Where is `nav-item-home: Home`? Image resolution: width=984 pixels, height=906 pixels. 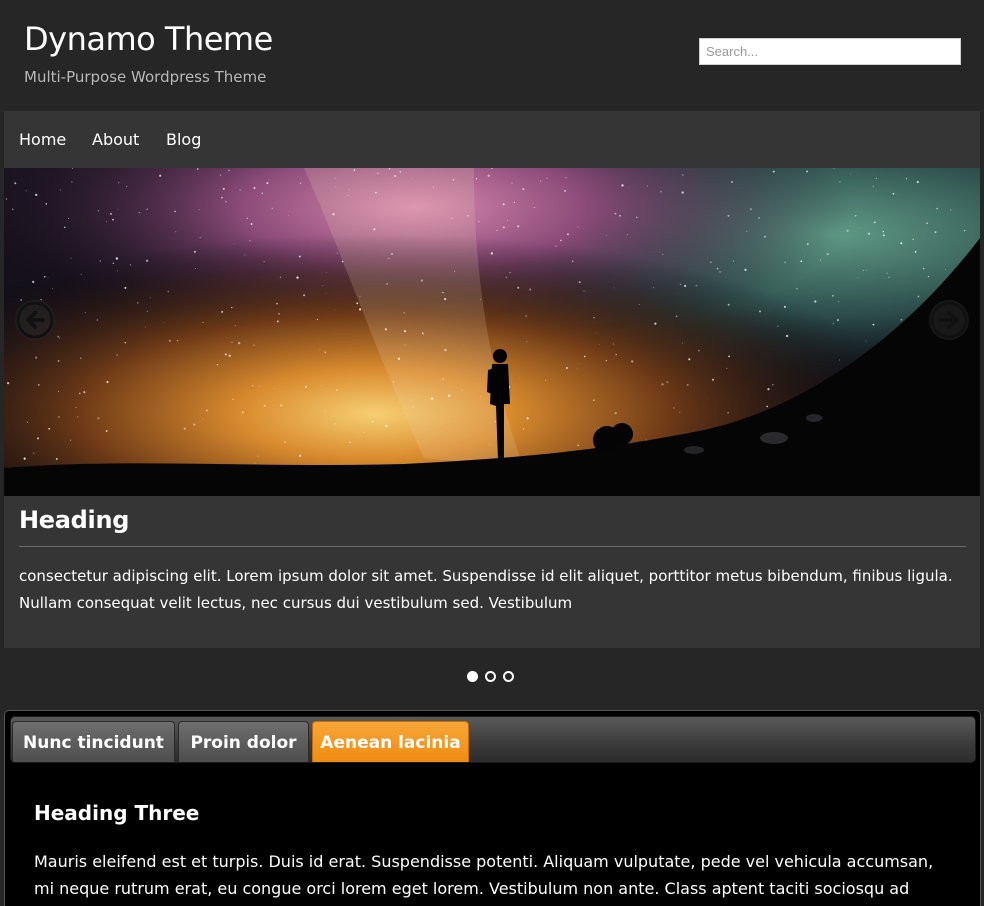 nav-item-home: Home is located at coordinates (42, 139).